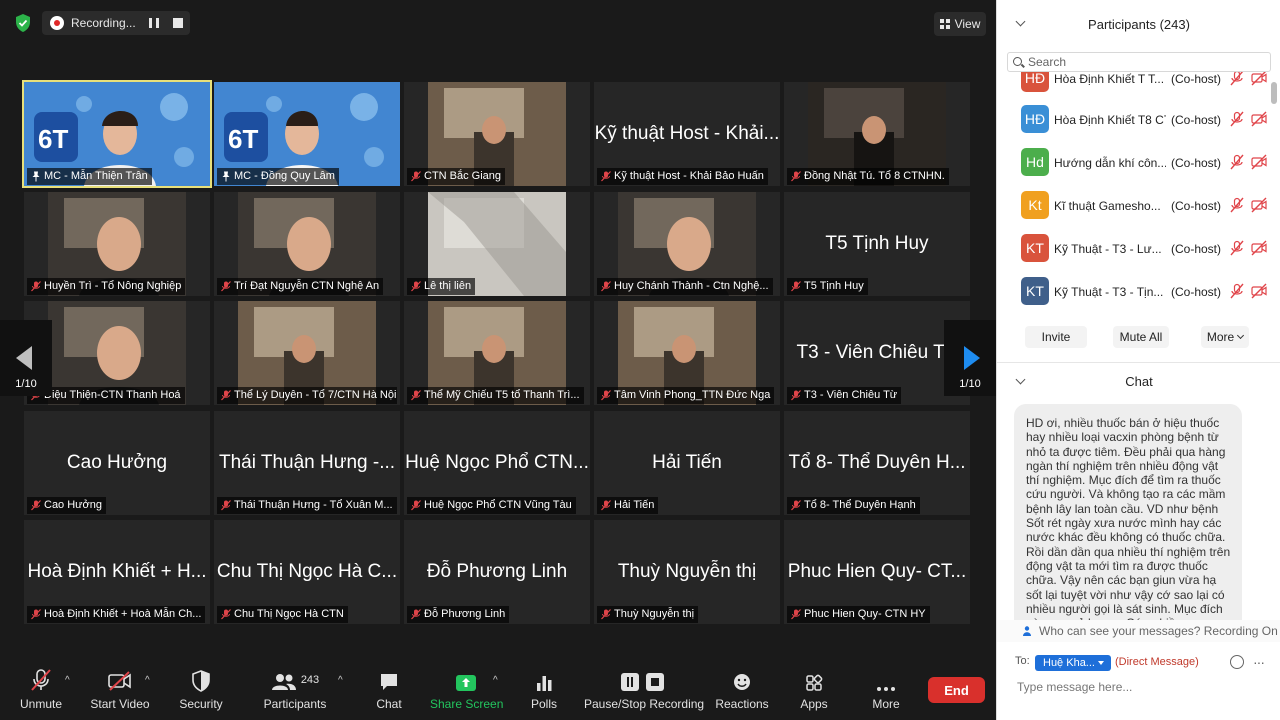  Describe the element at coordinates (117, 244) in the screenshot. I see `participant-tile: Huyền Trì - Tổ Nông Nghiệp` at that location.